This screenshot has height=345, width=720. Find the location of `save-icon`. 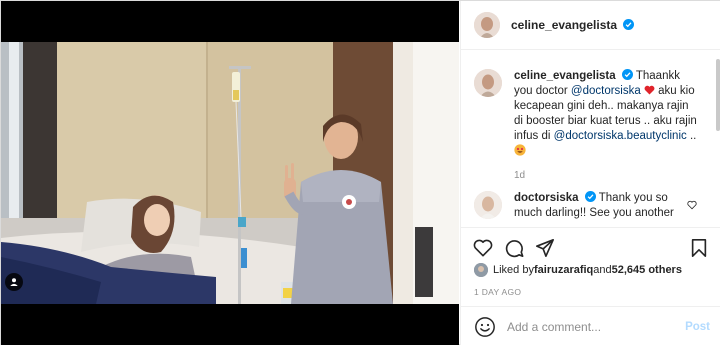

save-icon is located at coordinates (699, 248).